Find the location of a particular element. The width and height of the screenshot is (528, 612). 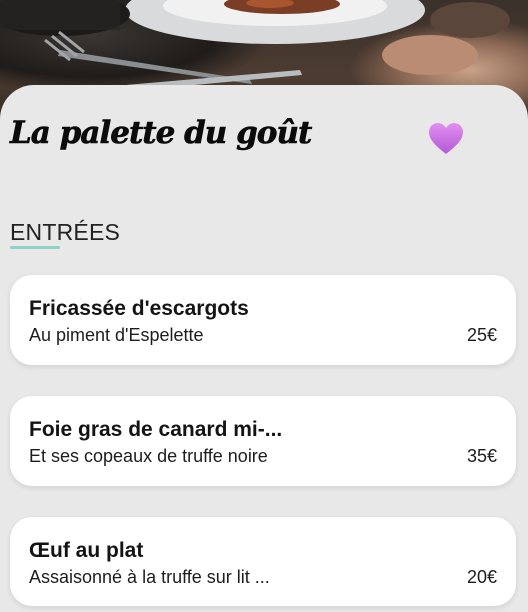

favorite-button is located at coordinates (446, 139).